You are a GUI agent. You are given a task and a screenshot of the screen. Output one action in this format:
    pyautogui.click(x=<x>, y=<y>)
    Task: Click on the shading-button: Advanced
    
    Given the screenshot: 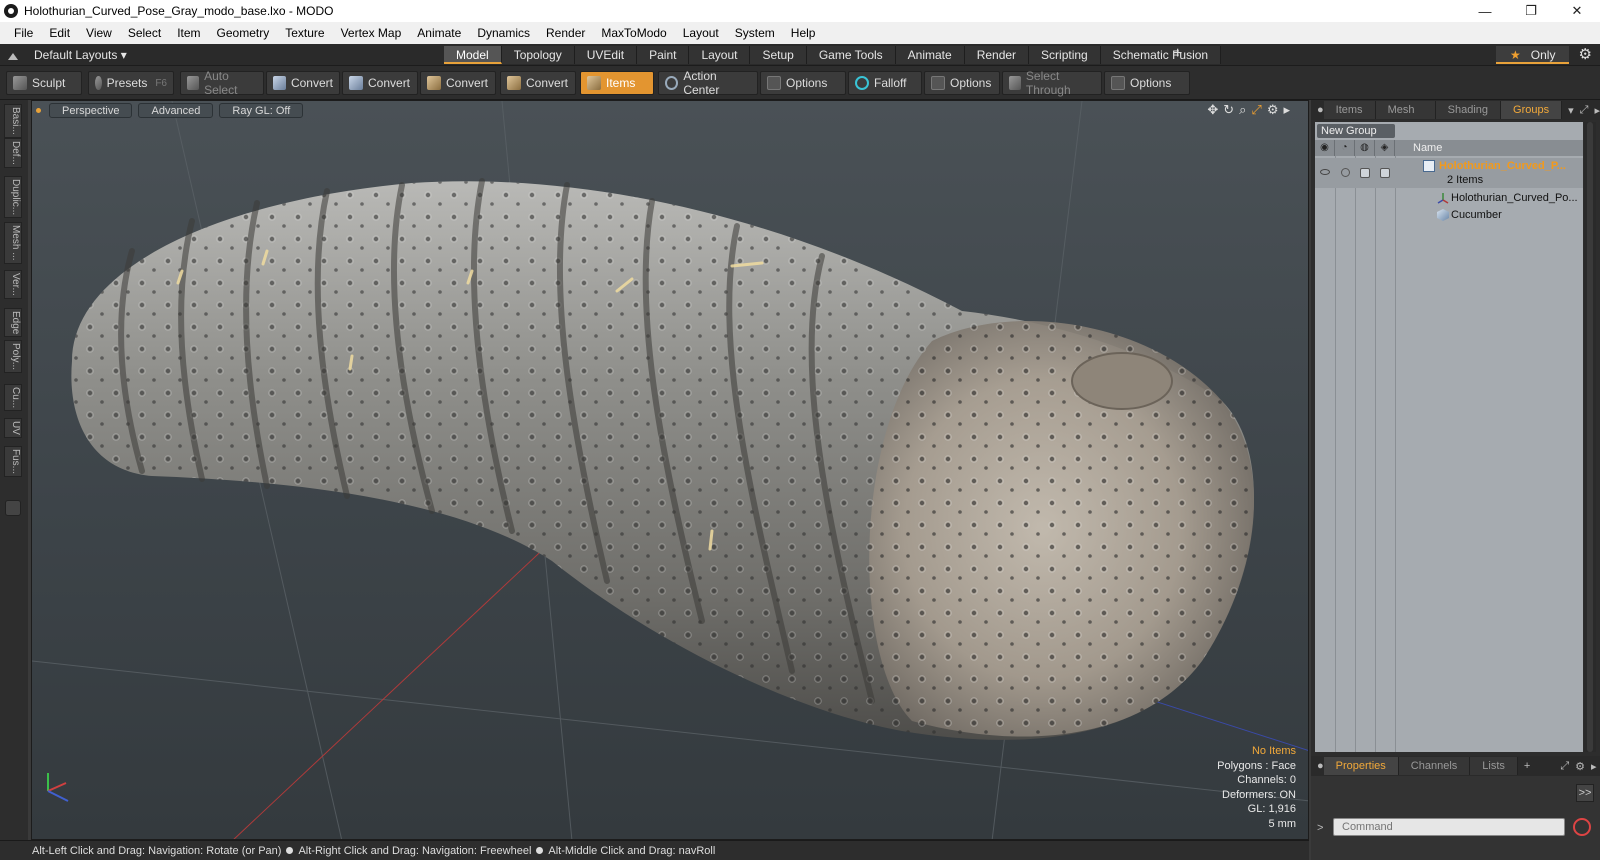 What is the action you would take?
    pyautogui.click(x=176, y=110)
    